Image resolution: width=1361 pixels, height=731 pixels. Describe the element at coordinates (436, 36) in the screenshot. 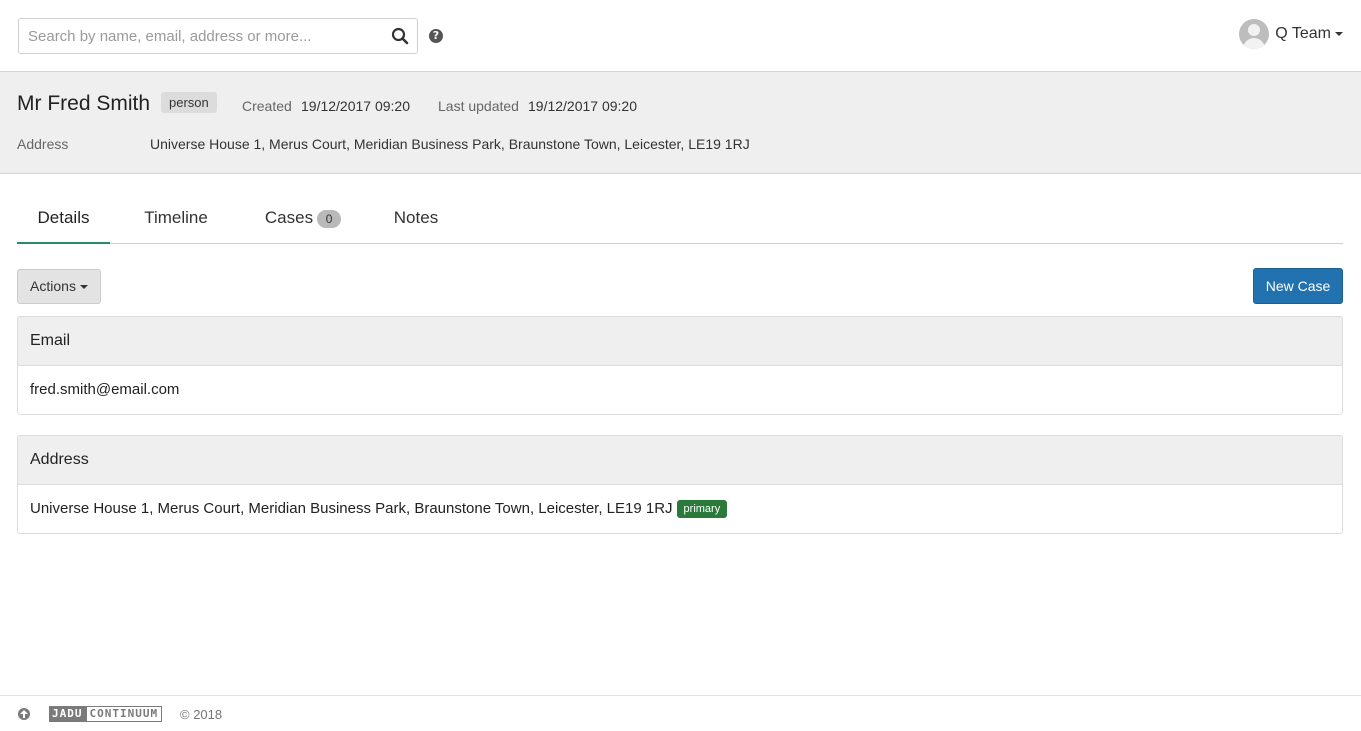

I see `help-icon: ?` at that location.